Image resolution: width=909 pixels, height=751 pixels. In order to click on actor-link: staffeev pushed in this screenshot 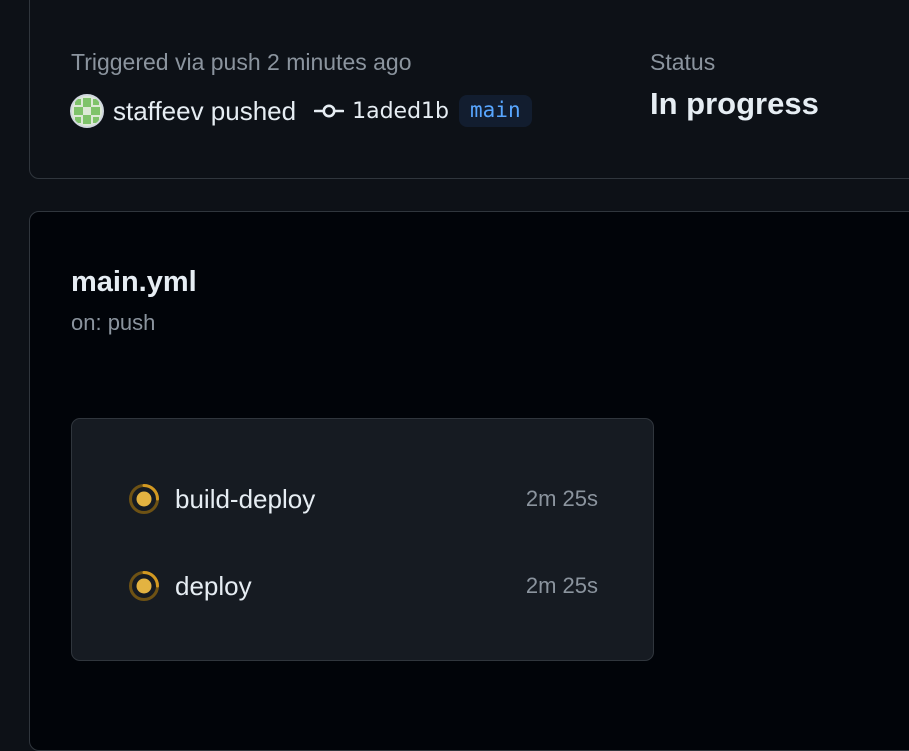, I will do `click(204, 111)`.